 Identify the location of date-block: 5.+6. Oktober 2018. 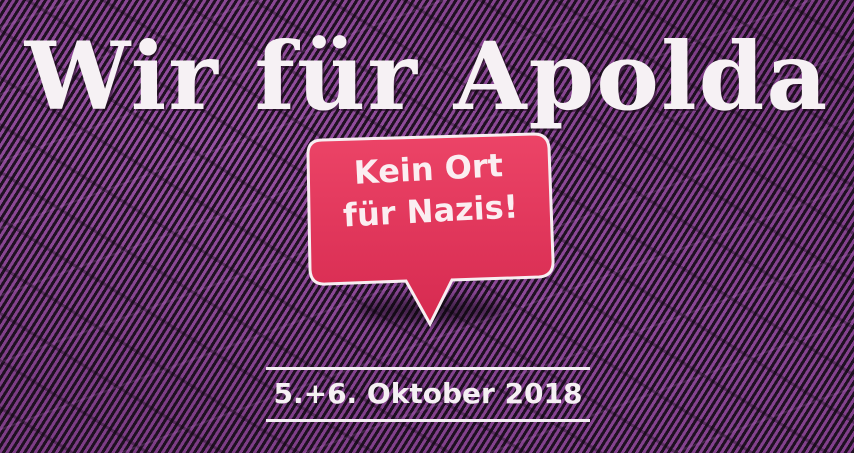
(428, 396).